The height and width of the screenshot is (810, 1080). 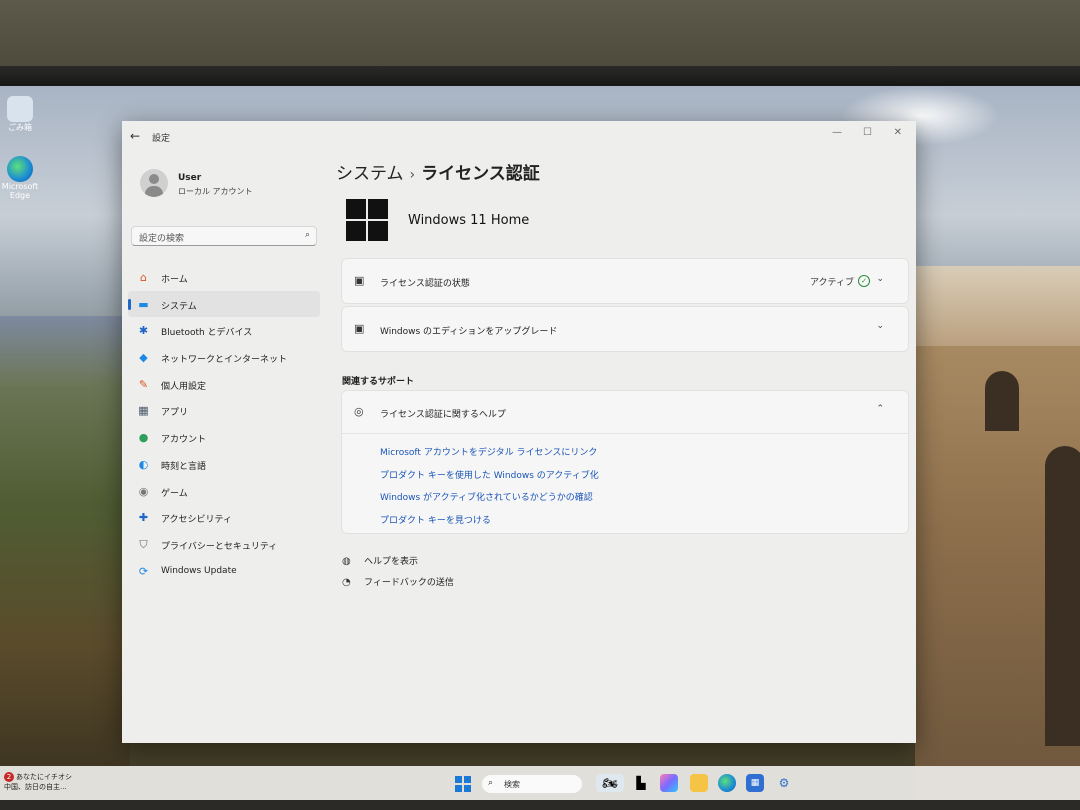 I want to click on close-button: ✕, so click(x=898, y=132).